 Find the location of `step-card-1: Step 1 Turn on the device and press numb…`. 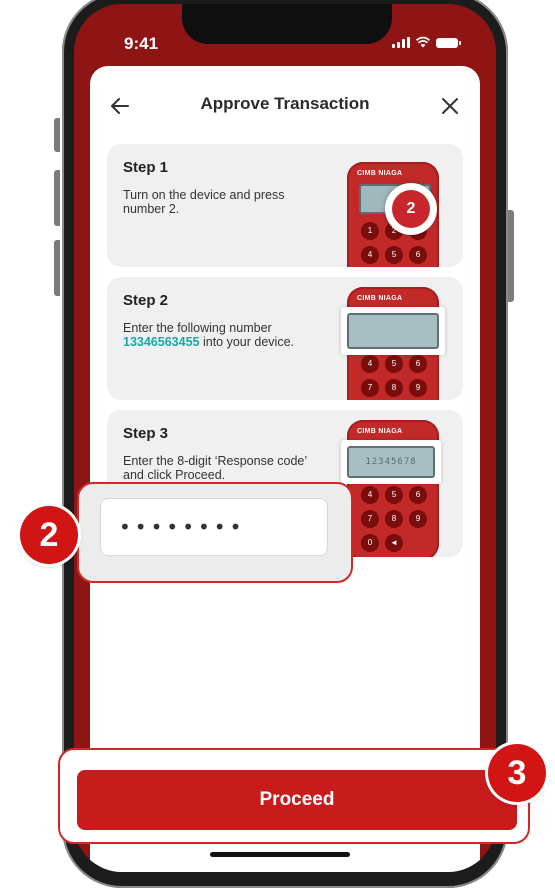

step-card-1: Step 1 Turn on the device and press numb… is located at coordinates (285, 205).